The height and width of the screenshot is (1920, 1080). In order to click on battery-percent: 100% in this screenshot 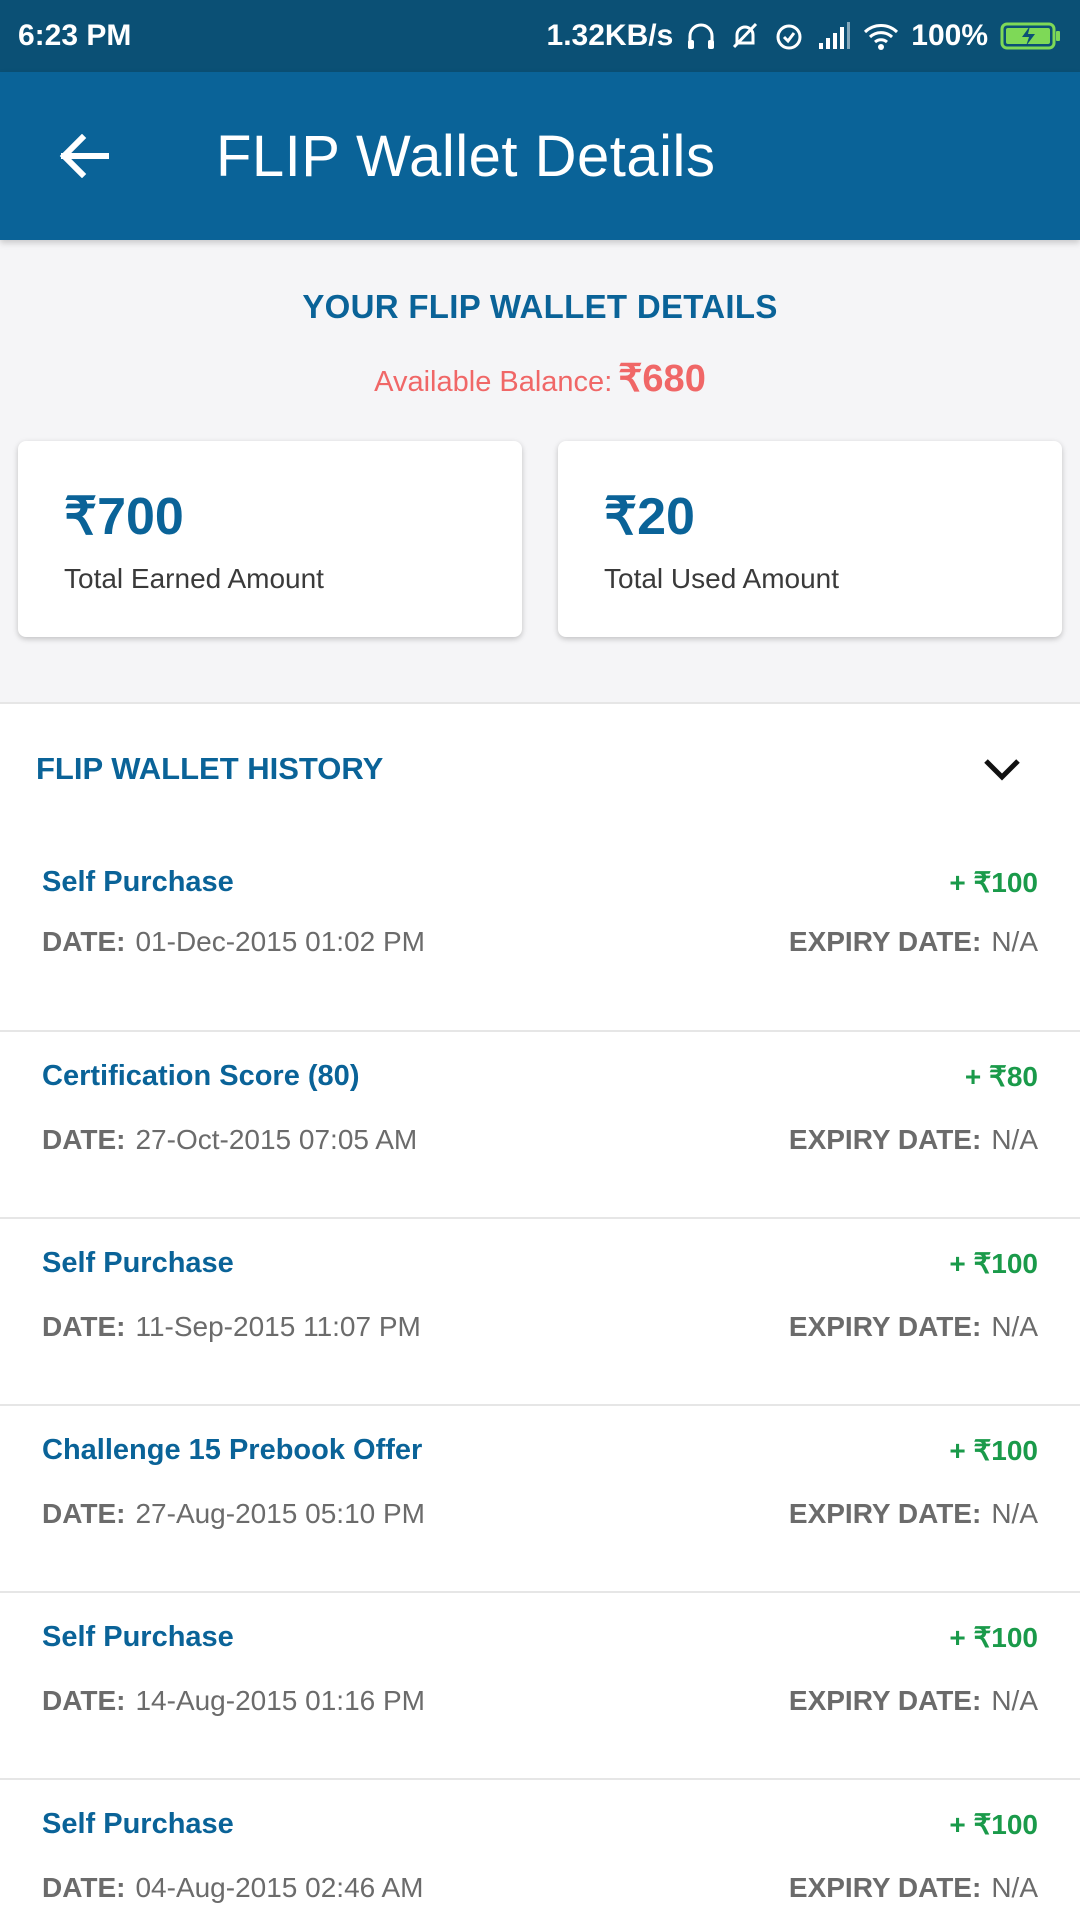, I will do `click(949, 35)`.